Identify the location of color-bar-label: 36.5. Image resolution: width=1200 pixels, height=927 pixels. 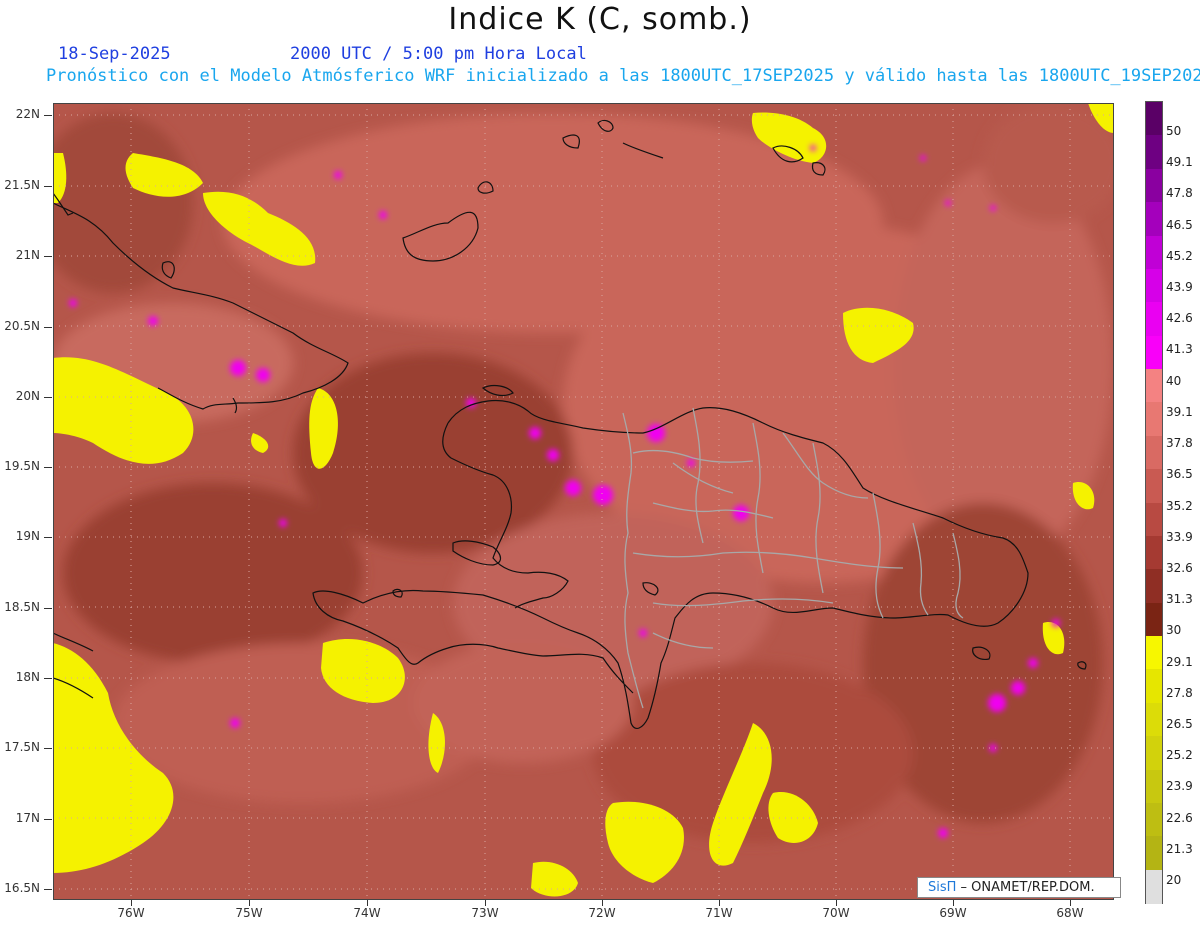
(1179, 474).